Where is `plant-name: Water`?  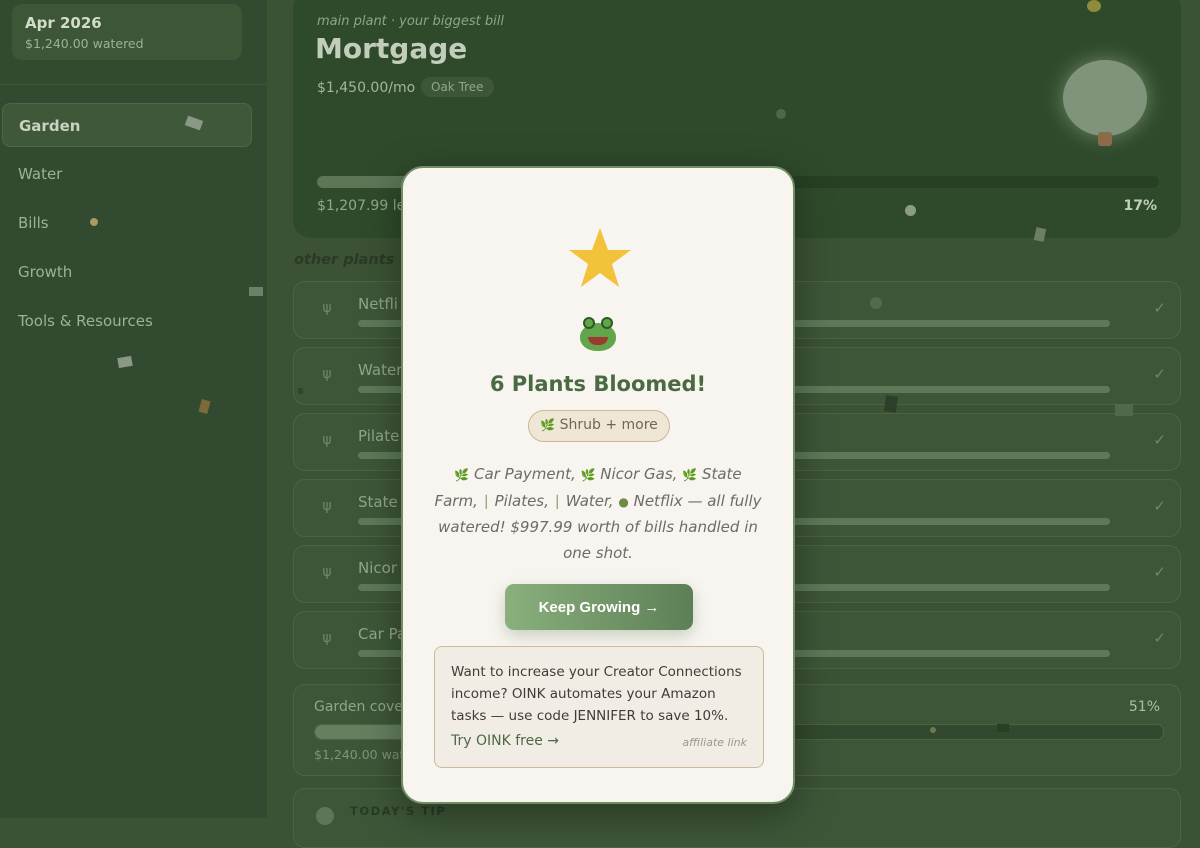 plant-name: Water is located at coordinates (380, 370).